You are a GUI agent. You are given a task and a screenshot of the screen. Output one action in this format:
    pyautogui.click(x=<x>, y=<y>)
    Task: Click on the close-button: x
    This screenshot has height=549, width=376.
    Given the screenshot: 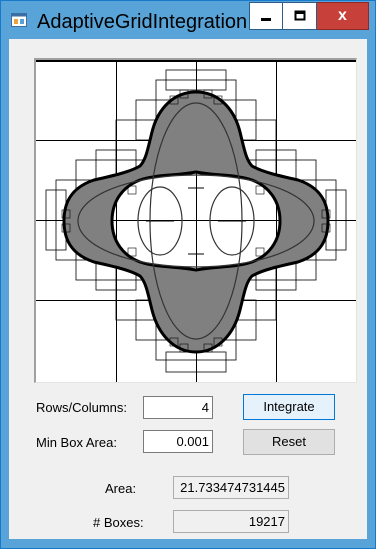 What is the action you would take?
    pyautogui.click(x=343, y=16)
    